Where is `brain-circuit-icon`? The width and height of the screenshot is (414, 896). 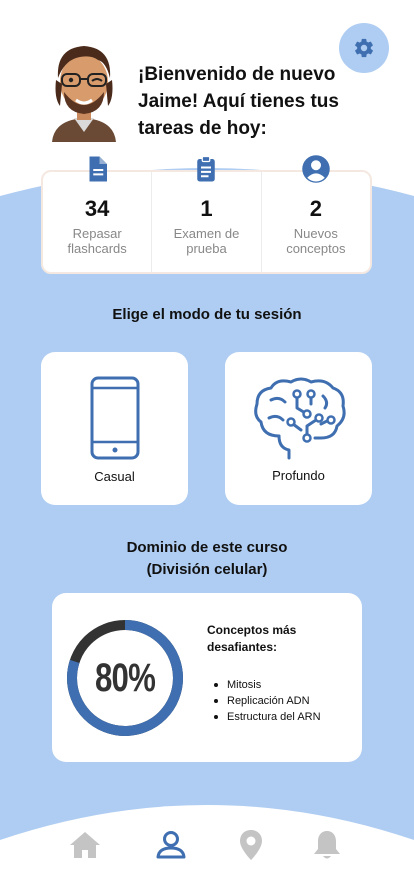
brain-circuit-icon is located at coordinates (299, 418).